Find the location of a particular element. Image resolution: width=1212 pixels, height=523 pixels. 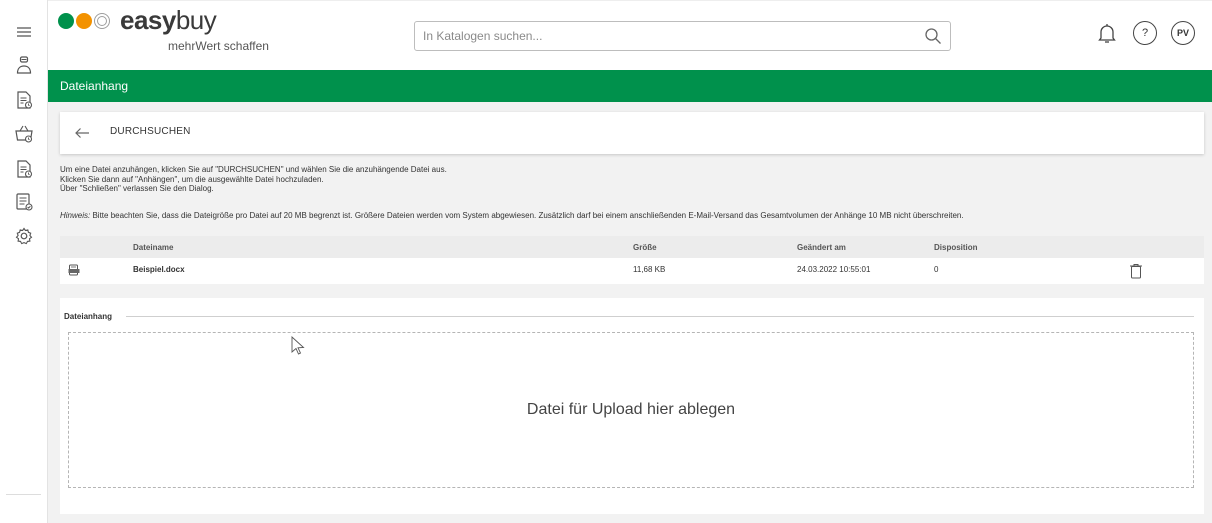

column-header-disposition: Disposition is located at coordinates (956, 247).